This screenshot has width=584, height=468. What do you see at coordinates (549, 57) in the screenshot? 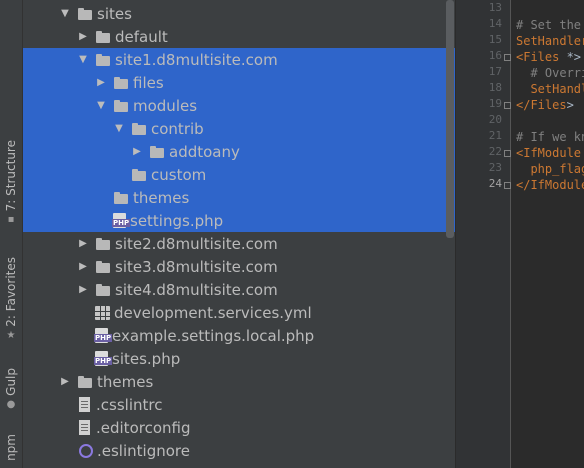
I see `code-line: <Files *>` at bounding box center [549, 57].